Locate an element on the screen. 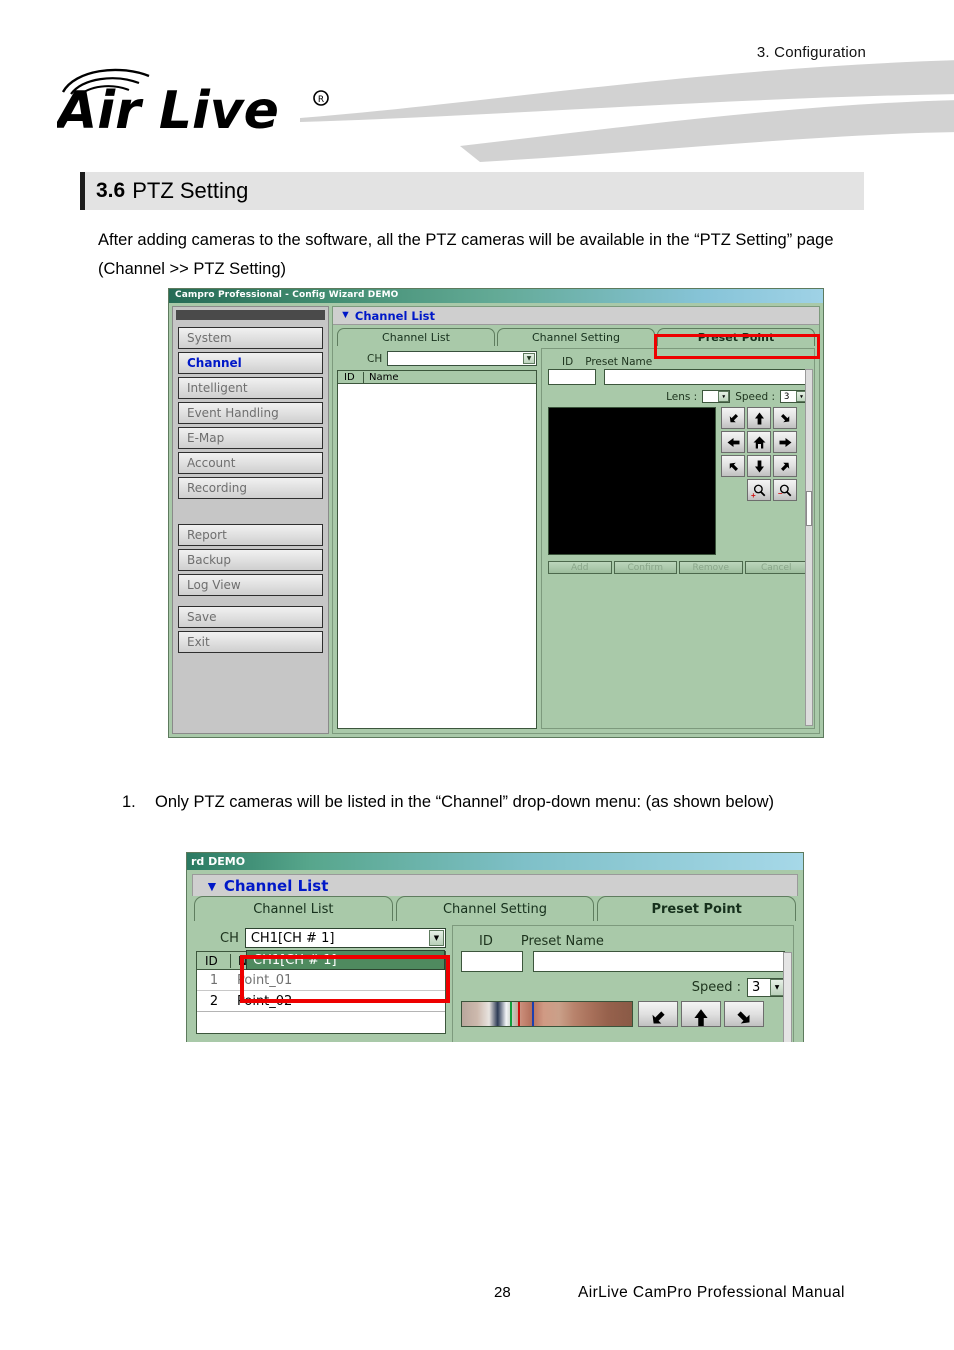 The width and height of the screenshot is (954, 1350). home-icon is located at coordinates (759, 442).